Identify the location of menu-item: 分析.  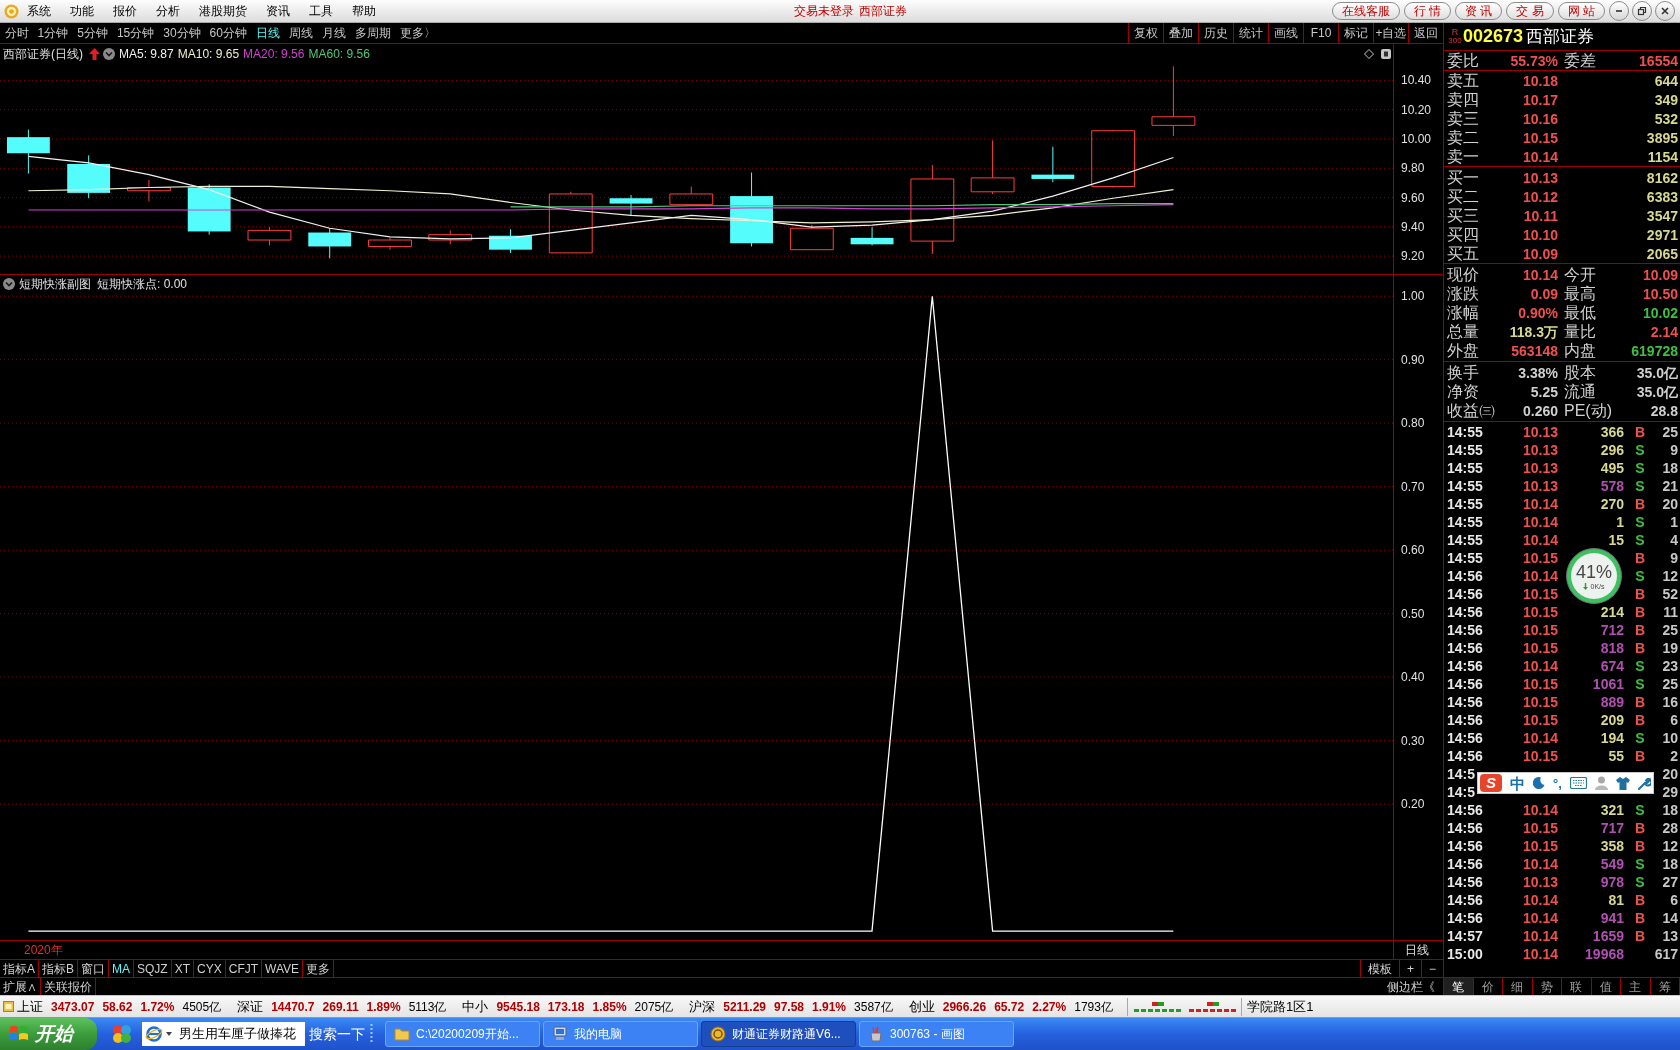
(168, 11).